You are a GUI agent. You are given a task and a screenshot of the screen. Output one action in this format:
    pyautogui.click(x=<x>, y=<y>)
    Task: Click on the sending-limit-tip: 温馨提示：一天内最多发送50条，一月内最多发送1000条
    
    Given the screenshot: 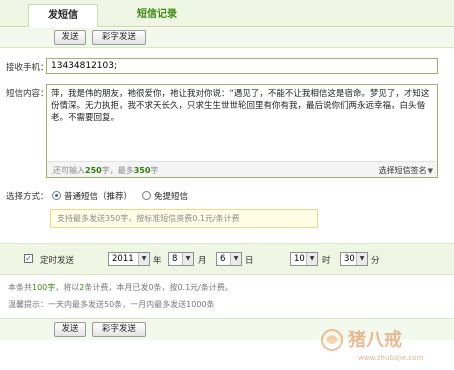 What is the action you would take?
    pyautogui.click(x=111, y=304)
    